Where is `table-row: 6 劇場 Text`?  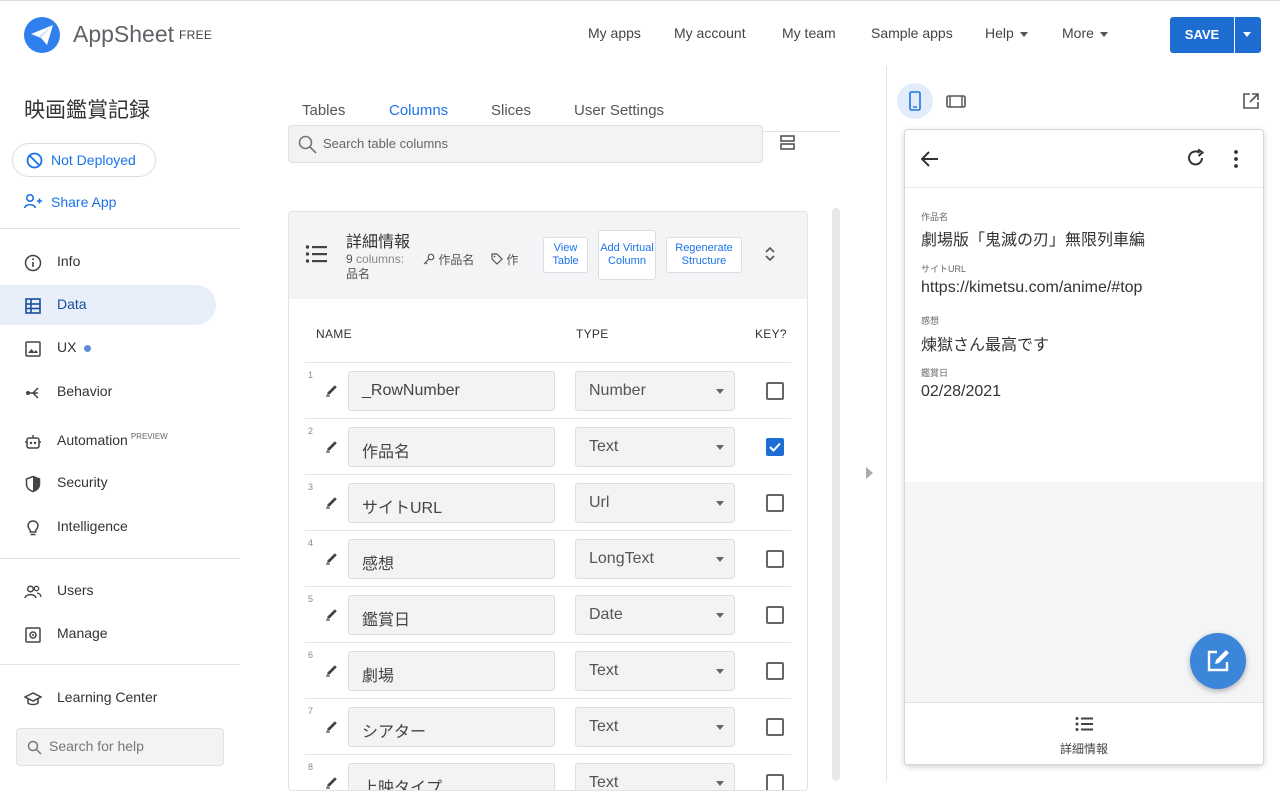
table-row: 6 劇場 Text is located at coordinates (548, 670).